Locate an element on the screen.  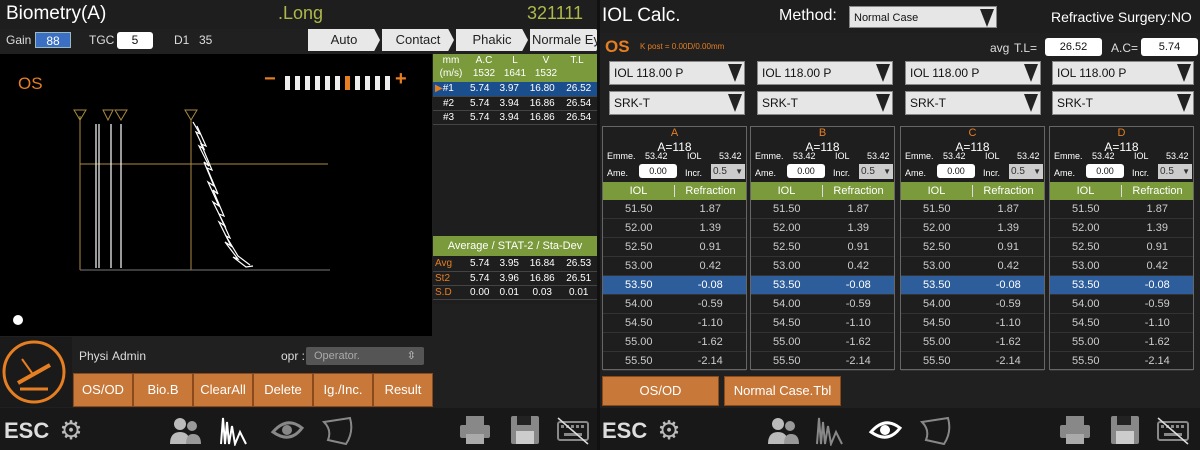
probe-icon is located at coordinates (36, 372).